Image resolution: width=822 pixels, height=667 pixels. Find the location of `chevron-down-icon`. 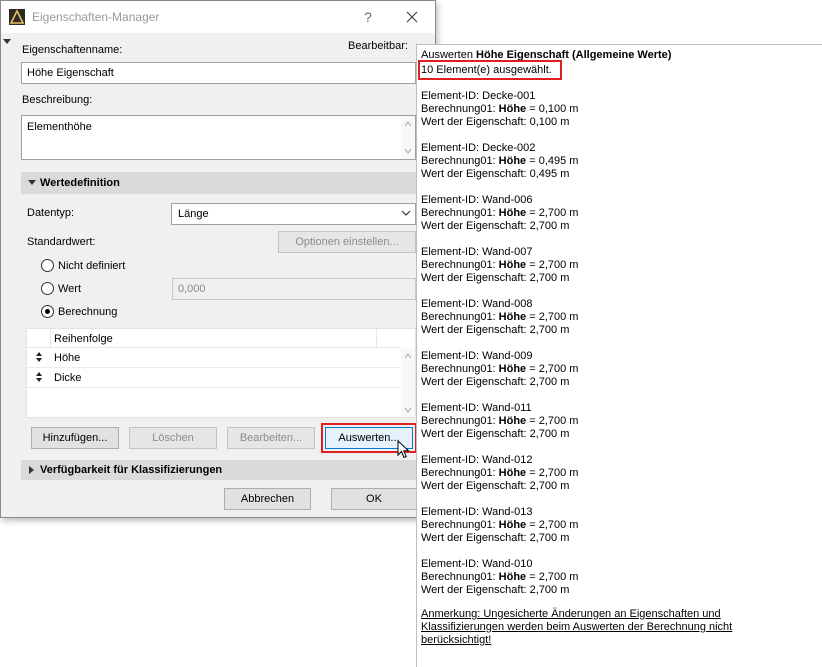

chevron-down-icon is located at coordinates (406, 213).